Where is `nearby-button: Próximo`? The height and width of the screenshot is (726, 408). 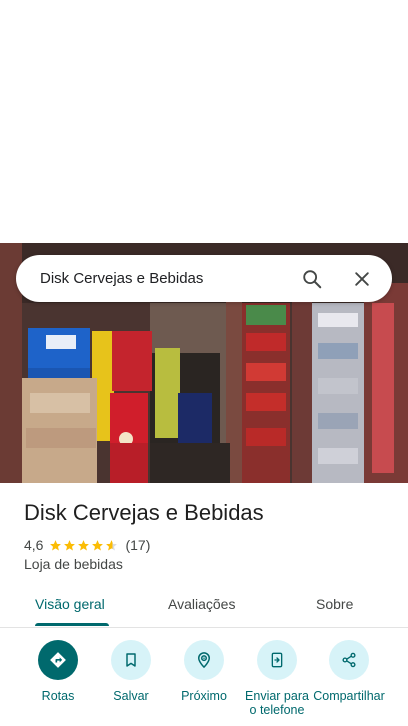
nearby-button: Próximo is located at coordinates (204, 671).